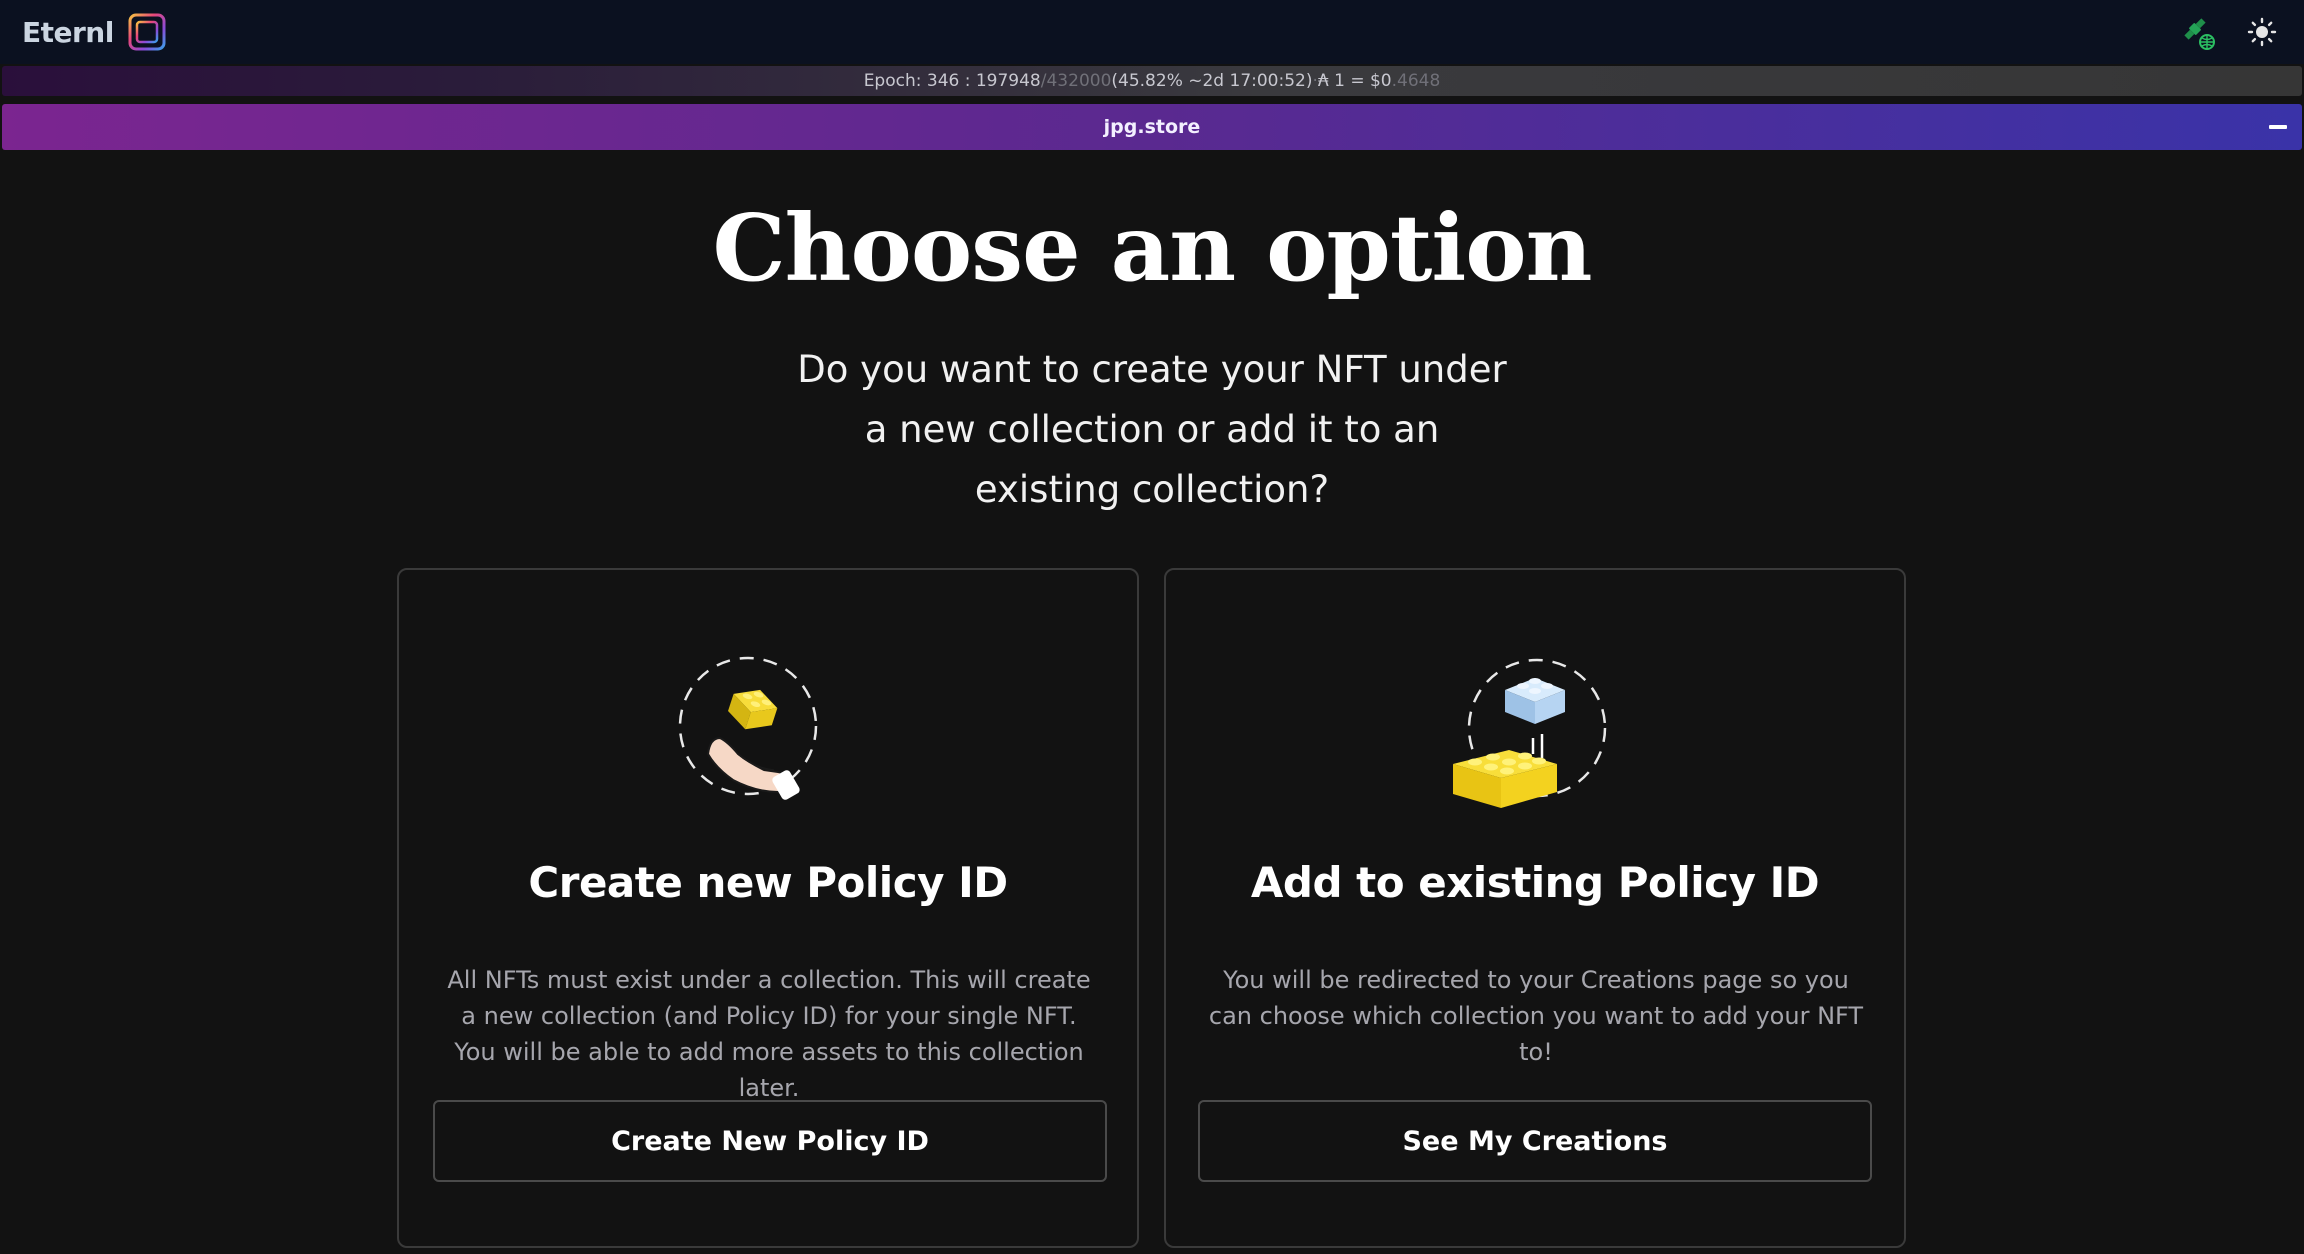 This screenshot has width=2304, height=1254. What do you see at coordinates (768, 882) in the screenshot?
I see `card-title: Create new Policy ID` at bounding box center [768, 882].